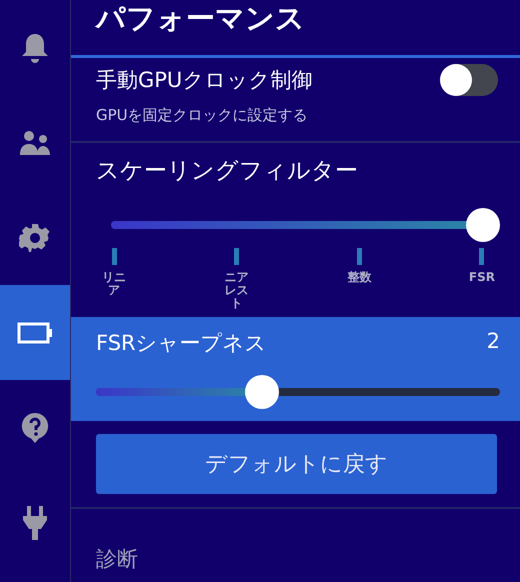 This screenshot has height=582, width=520. Describe the element at coordinates (359, 277) in the screenshot. I see `tick-label: 整数` at that location.